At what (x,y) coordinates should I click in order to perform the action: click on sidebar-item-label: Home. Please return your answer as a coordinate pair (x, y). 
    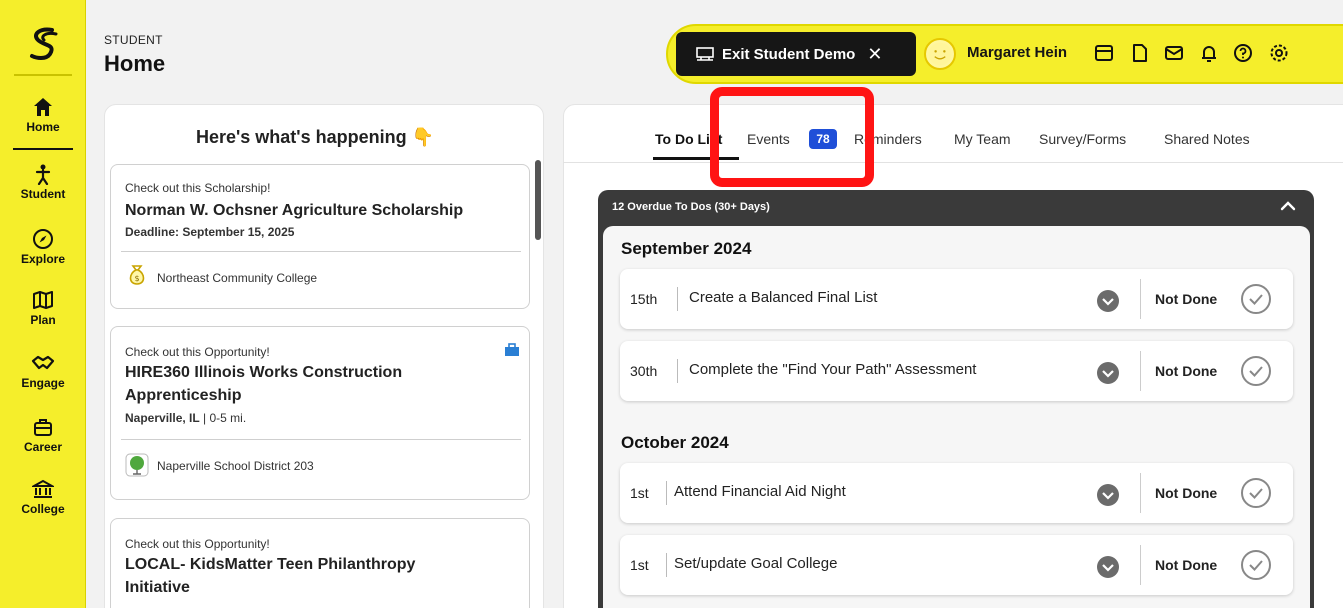
    Looking at the image, I should click on (43, 127).